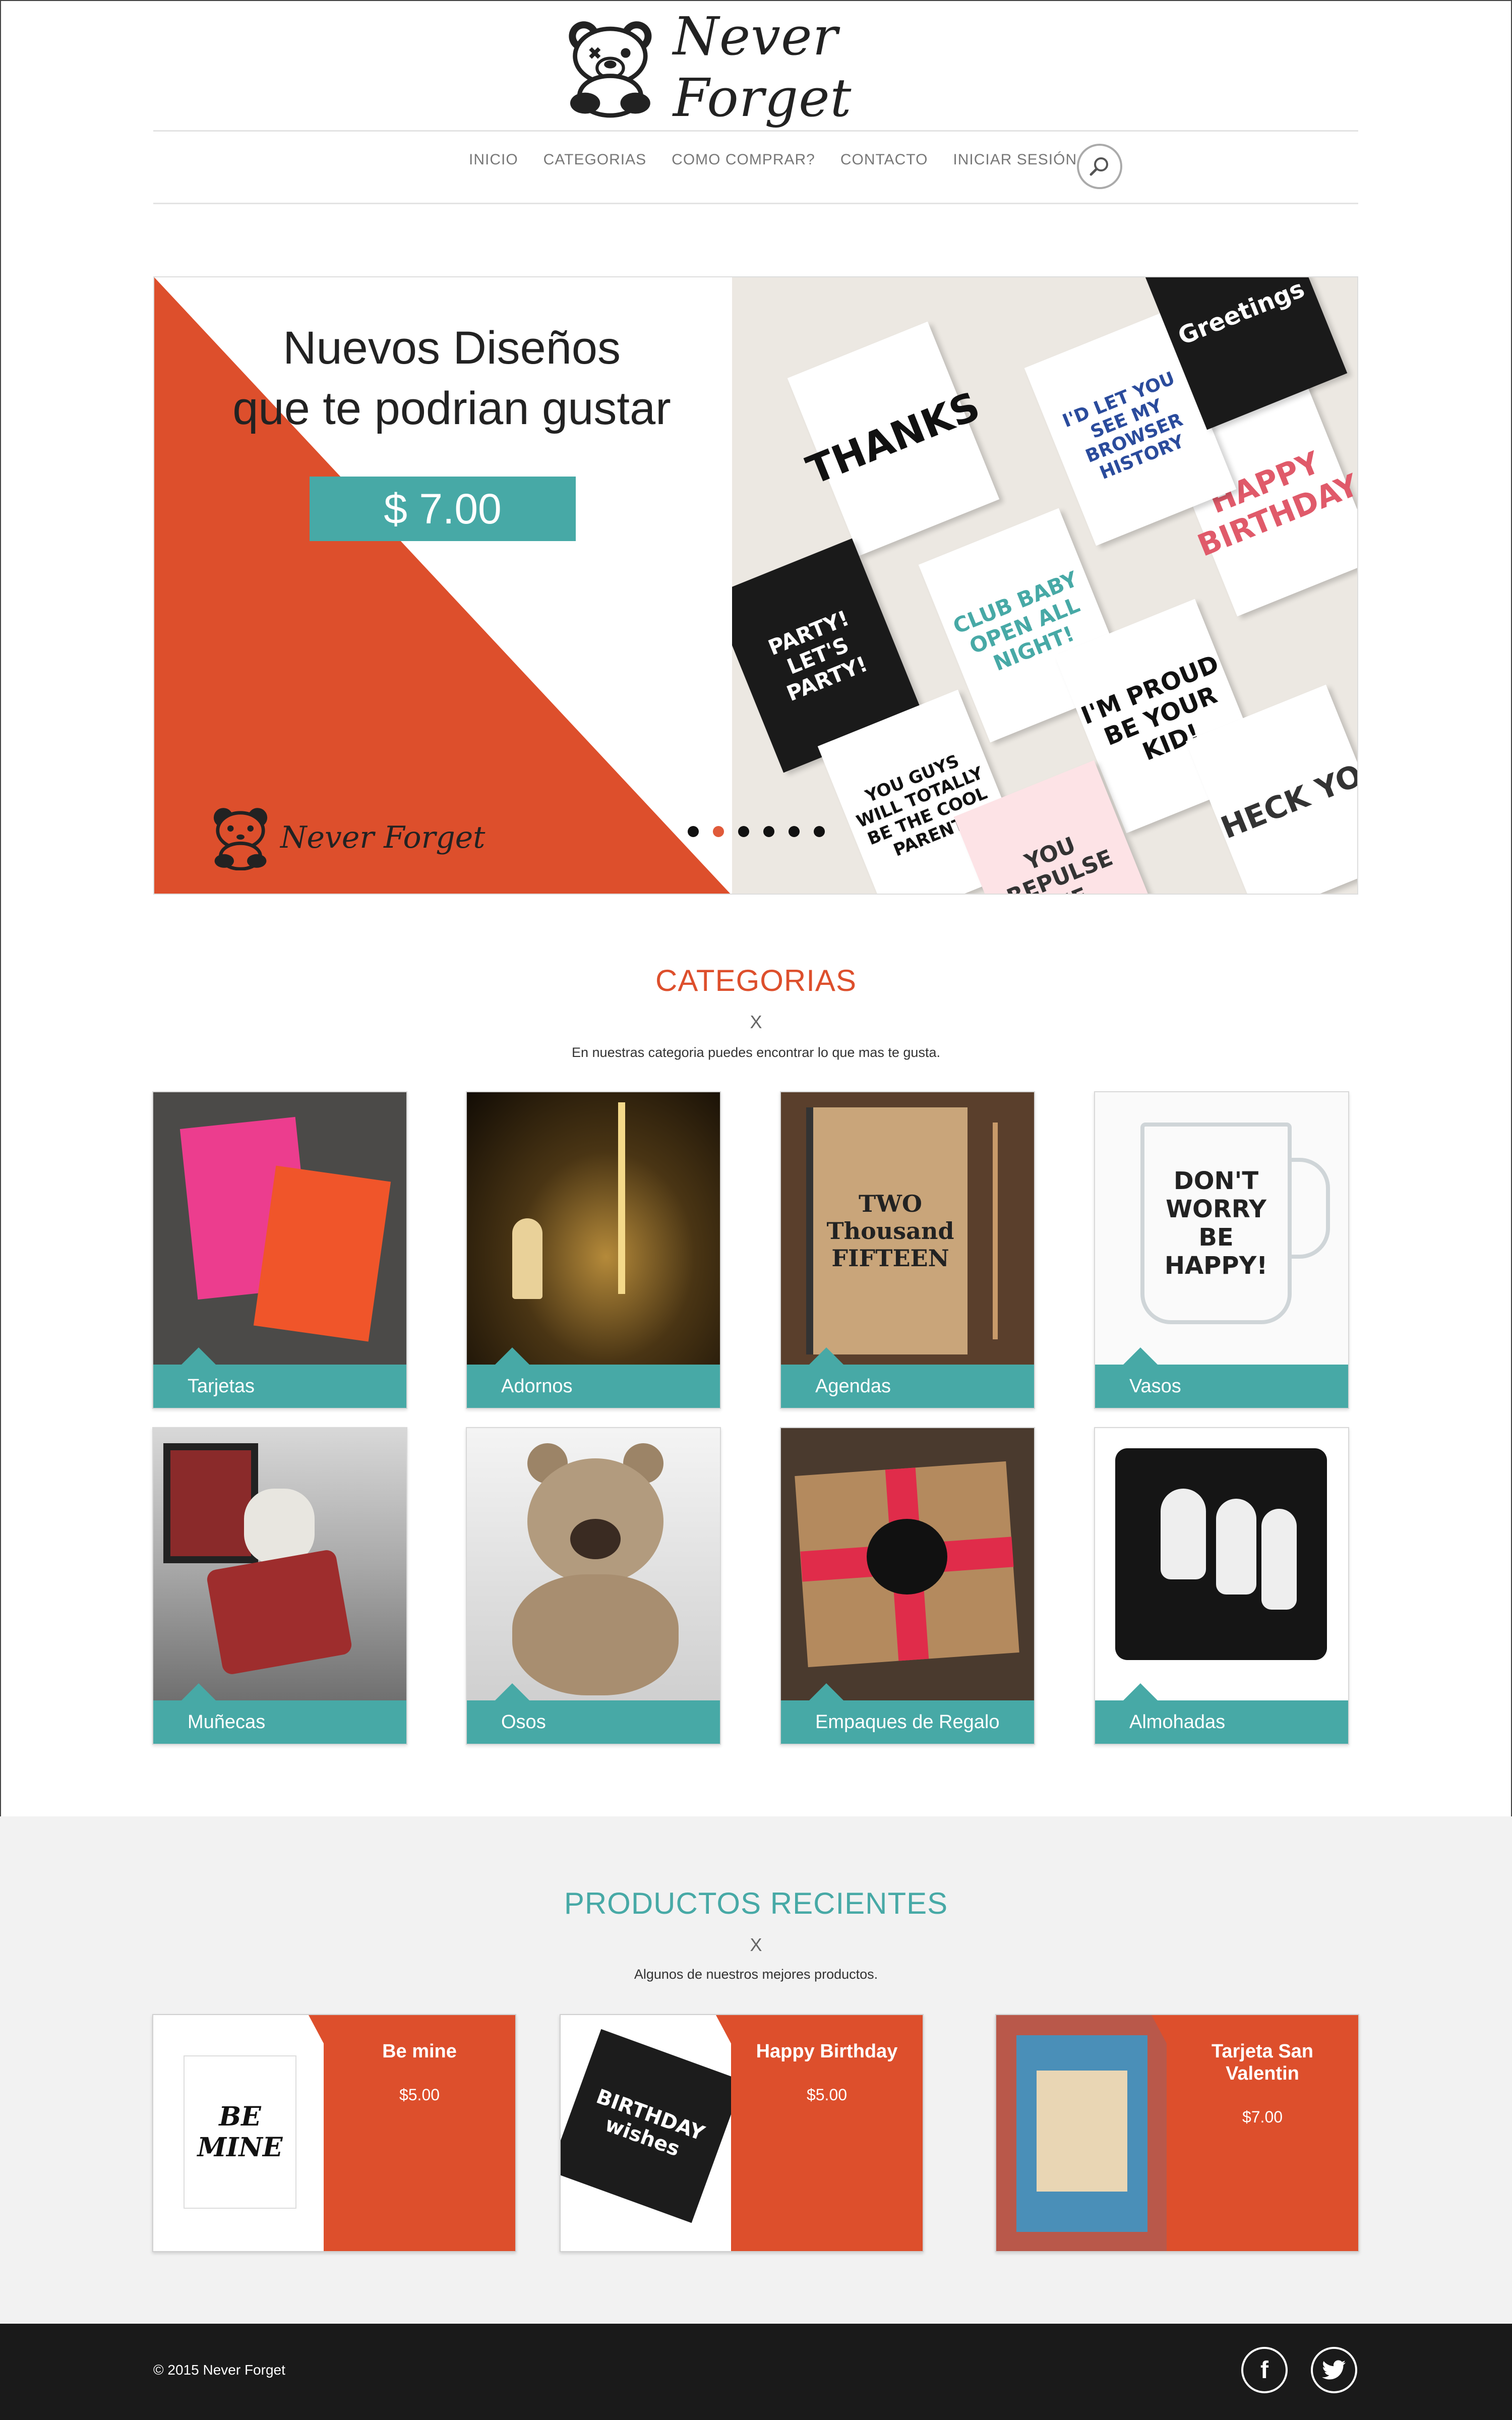  Describe the element at coordinates (1262, 2133) in the screenshot. I see `product-info-san-valentin: Tarjeta San Valentin $7.00` at that location.